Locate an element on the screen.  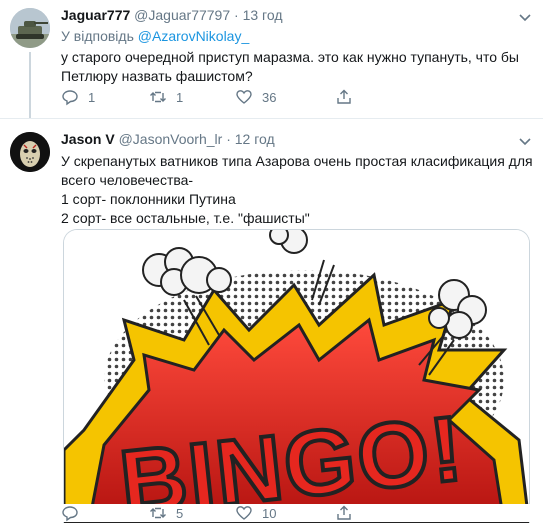
user-handle: @JasonVoorh_lr is located at coordinates (171, 139).